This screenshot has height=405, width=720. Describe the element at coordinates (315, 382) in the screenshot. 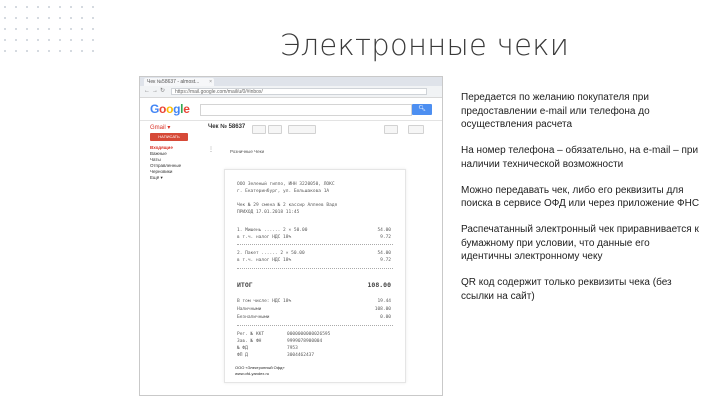

I see `receipt-torn-edge` at that location.